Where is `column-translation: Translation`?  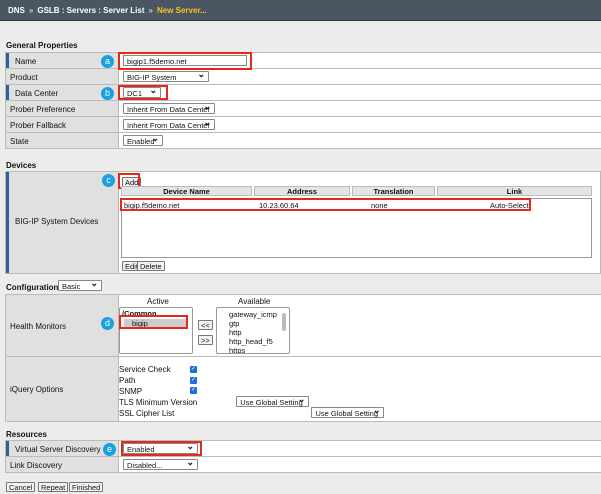
column-translation: Translation is located at coordinates (393, 191).